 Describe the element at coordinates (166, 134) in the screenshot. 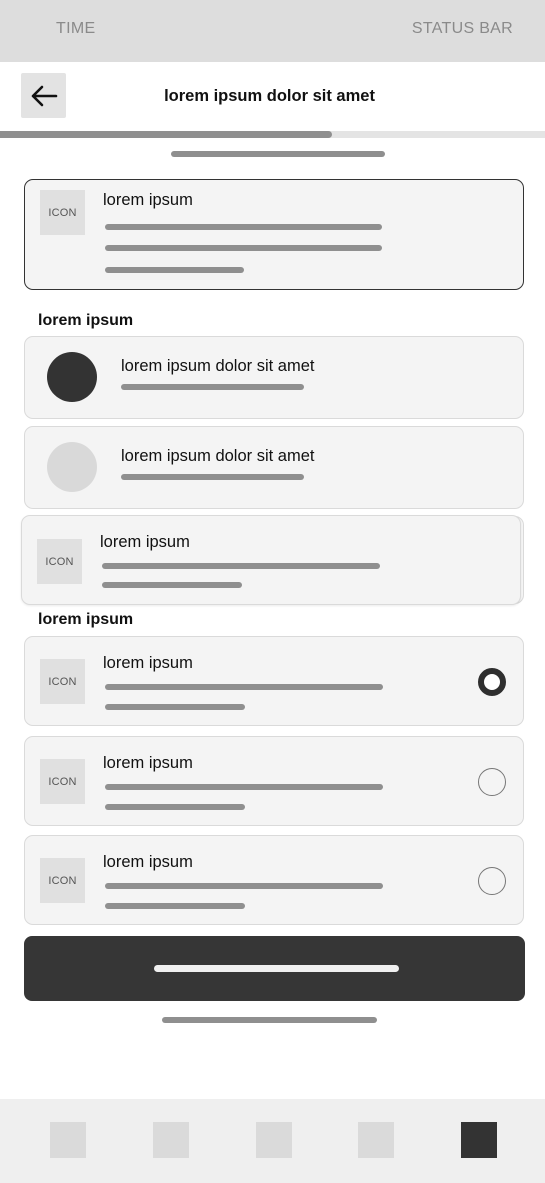

I see `progress-fill` at that location.